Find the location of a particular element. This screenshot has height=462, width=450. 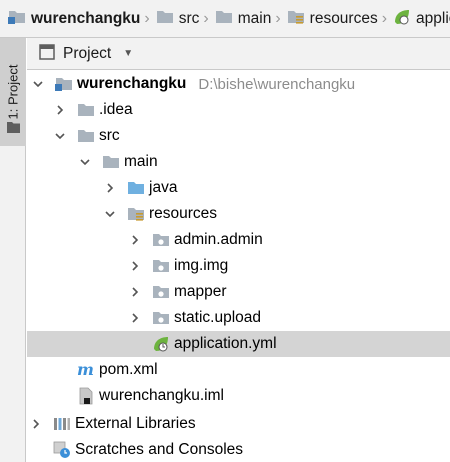

tree-label: static.upload is located at coordinates (218, 317).